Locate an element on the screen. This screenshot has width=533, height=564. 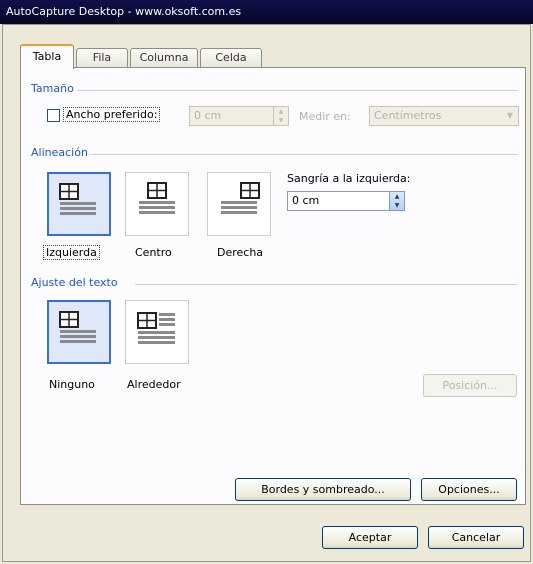
tab-fila: Fila is located at coordinates (102, 57).